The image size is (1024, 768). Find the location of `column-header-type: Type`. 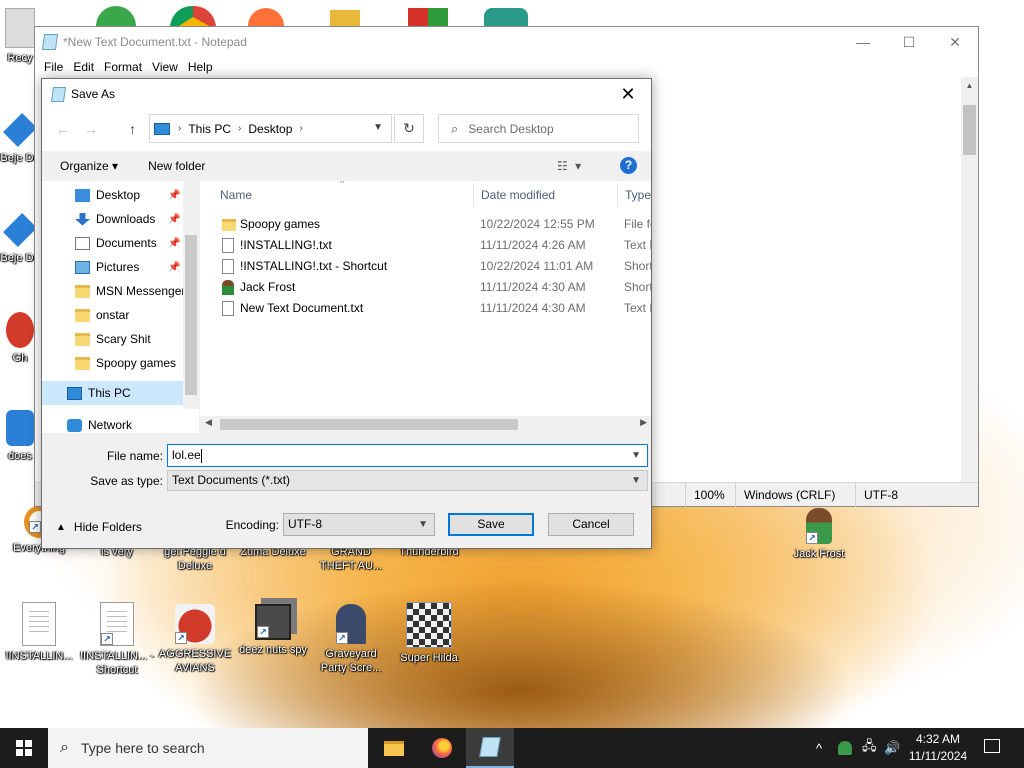

column-header-type: Type is located at coordinates (638, 195).